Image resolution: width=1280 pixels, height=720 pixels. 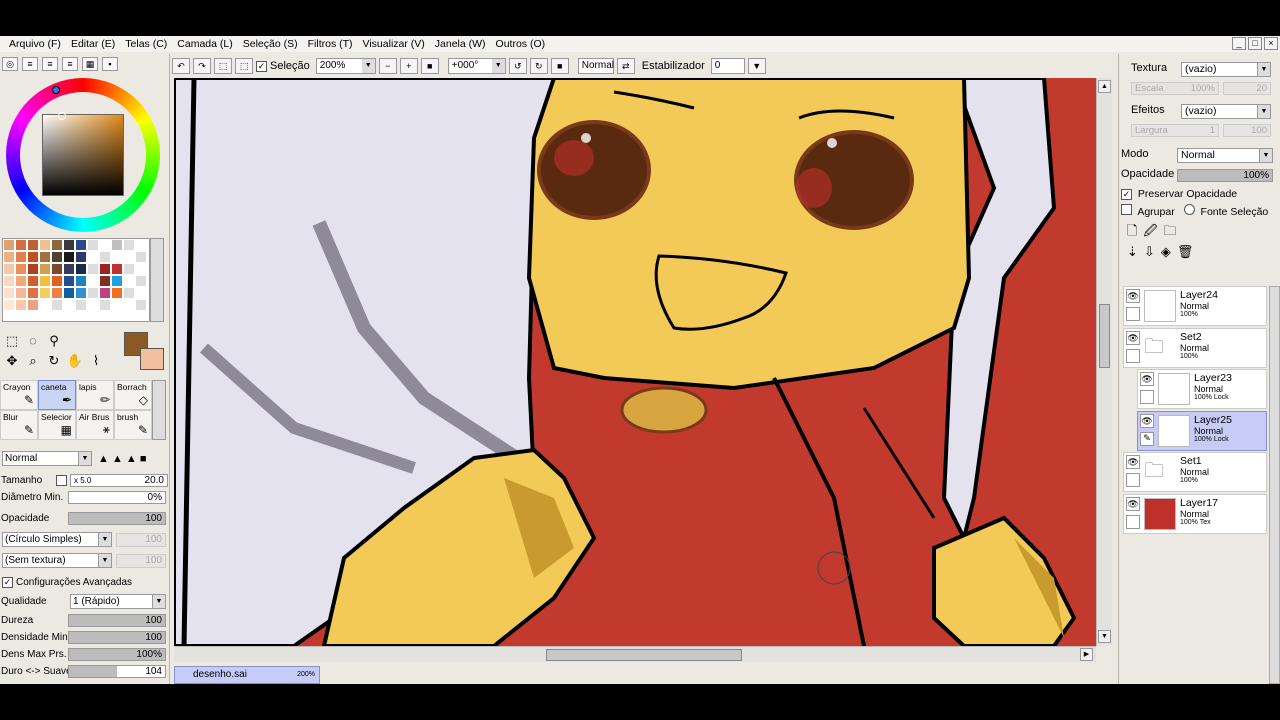 I want to click on menu-filtros: Filtros (T), so click(x=330, y=44).